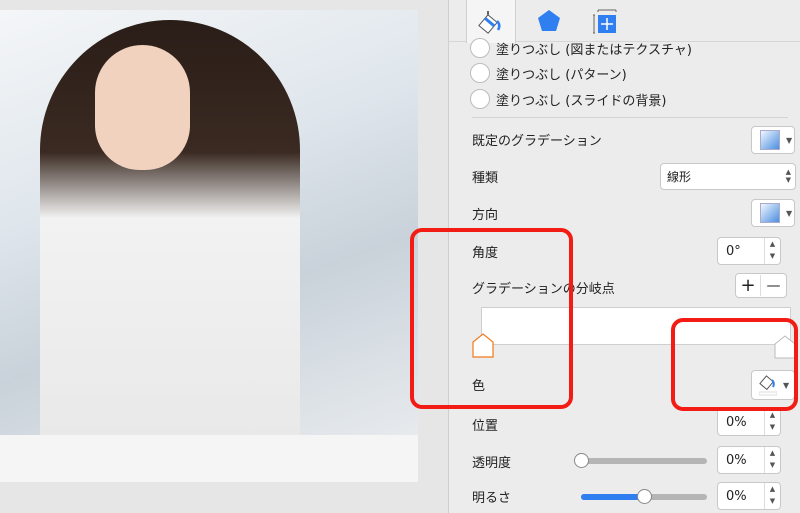  I want to click on paint-bucket-icon, so click(489, 22).